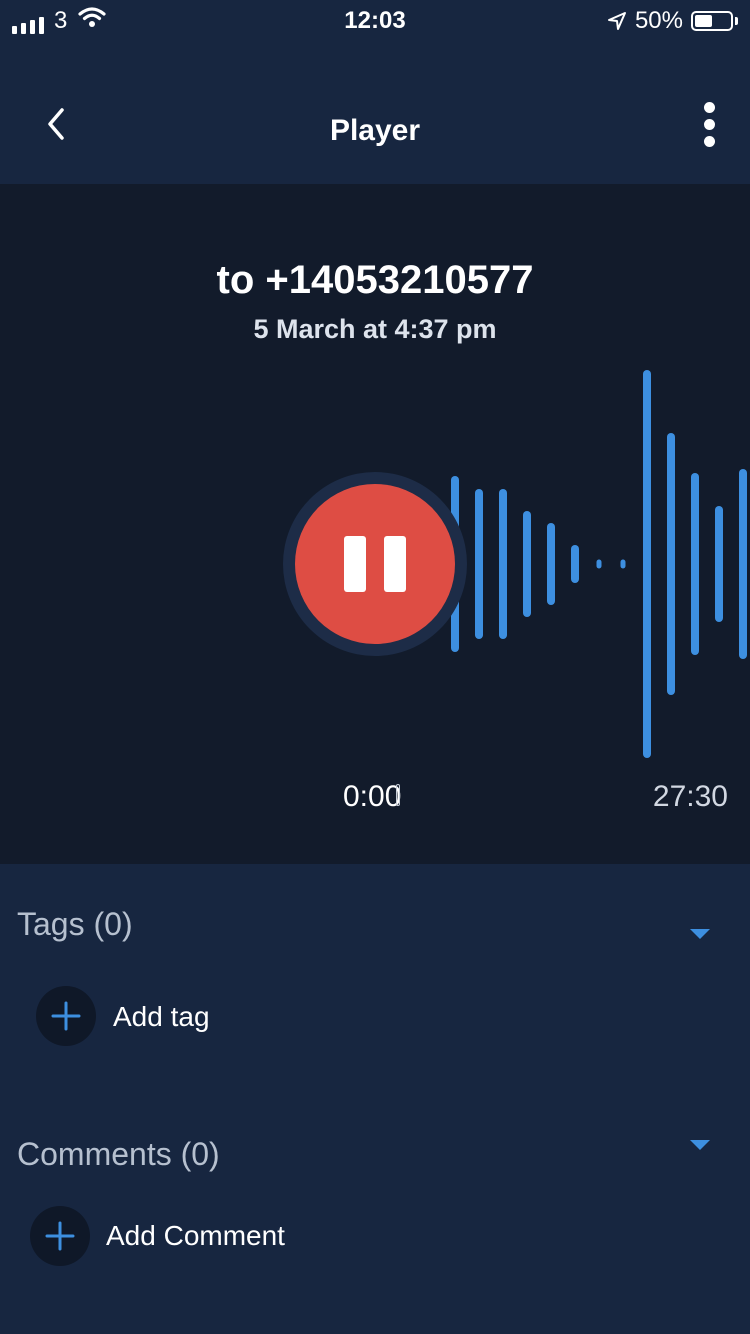 The height and width of the screenshot is (1334, 750). I want to click on comments-title: Comments (0), so click(118, 1154).